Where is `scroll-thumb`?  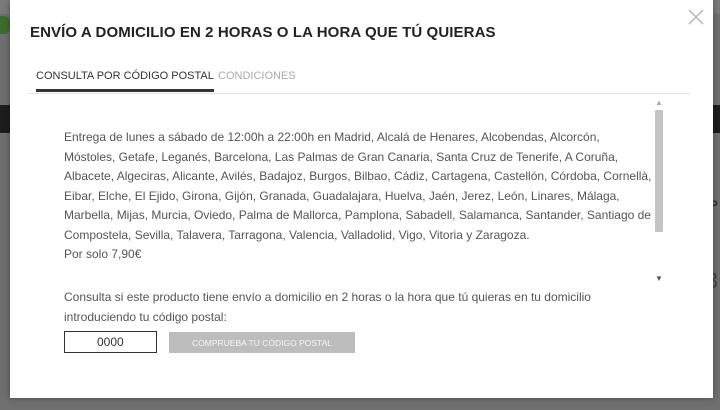 scroll-thumb is located at coordinates (659, 171).